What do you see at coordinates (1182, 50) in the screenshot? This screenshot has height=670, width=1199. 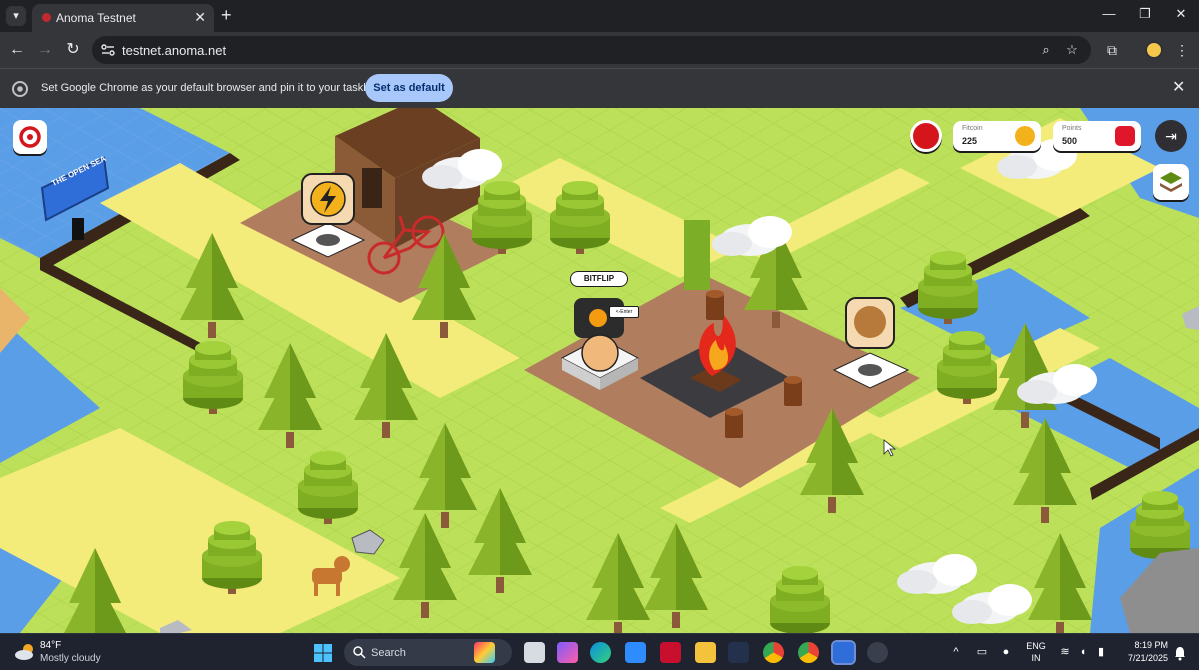 I see `menu-dots-icon: ⋮` at bounding box center [1182, 50].